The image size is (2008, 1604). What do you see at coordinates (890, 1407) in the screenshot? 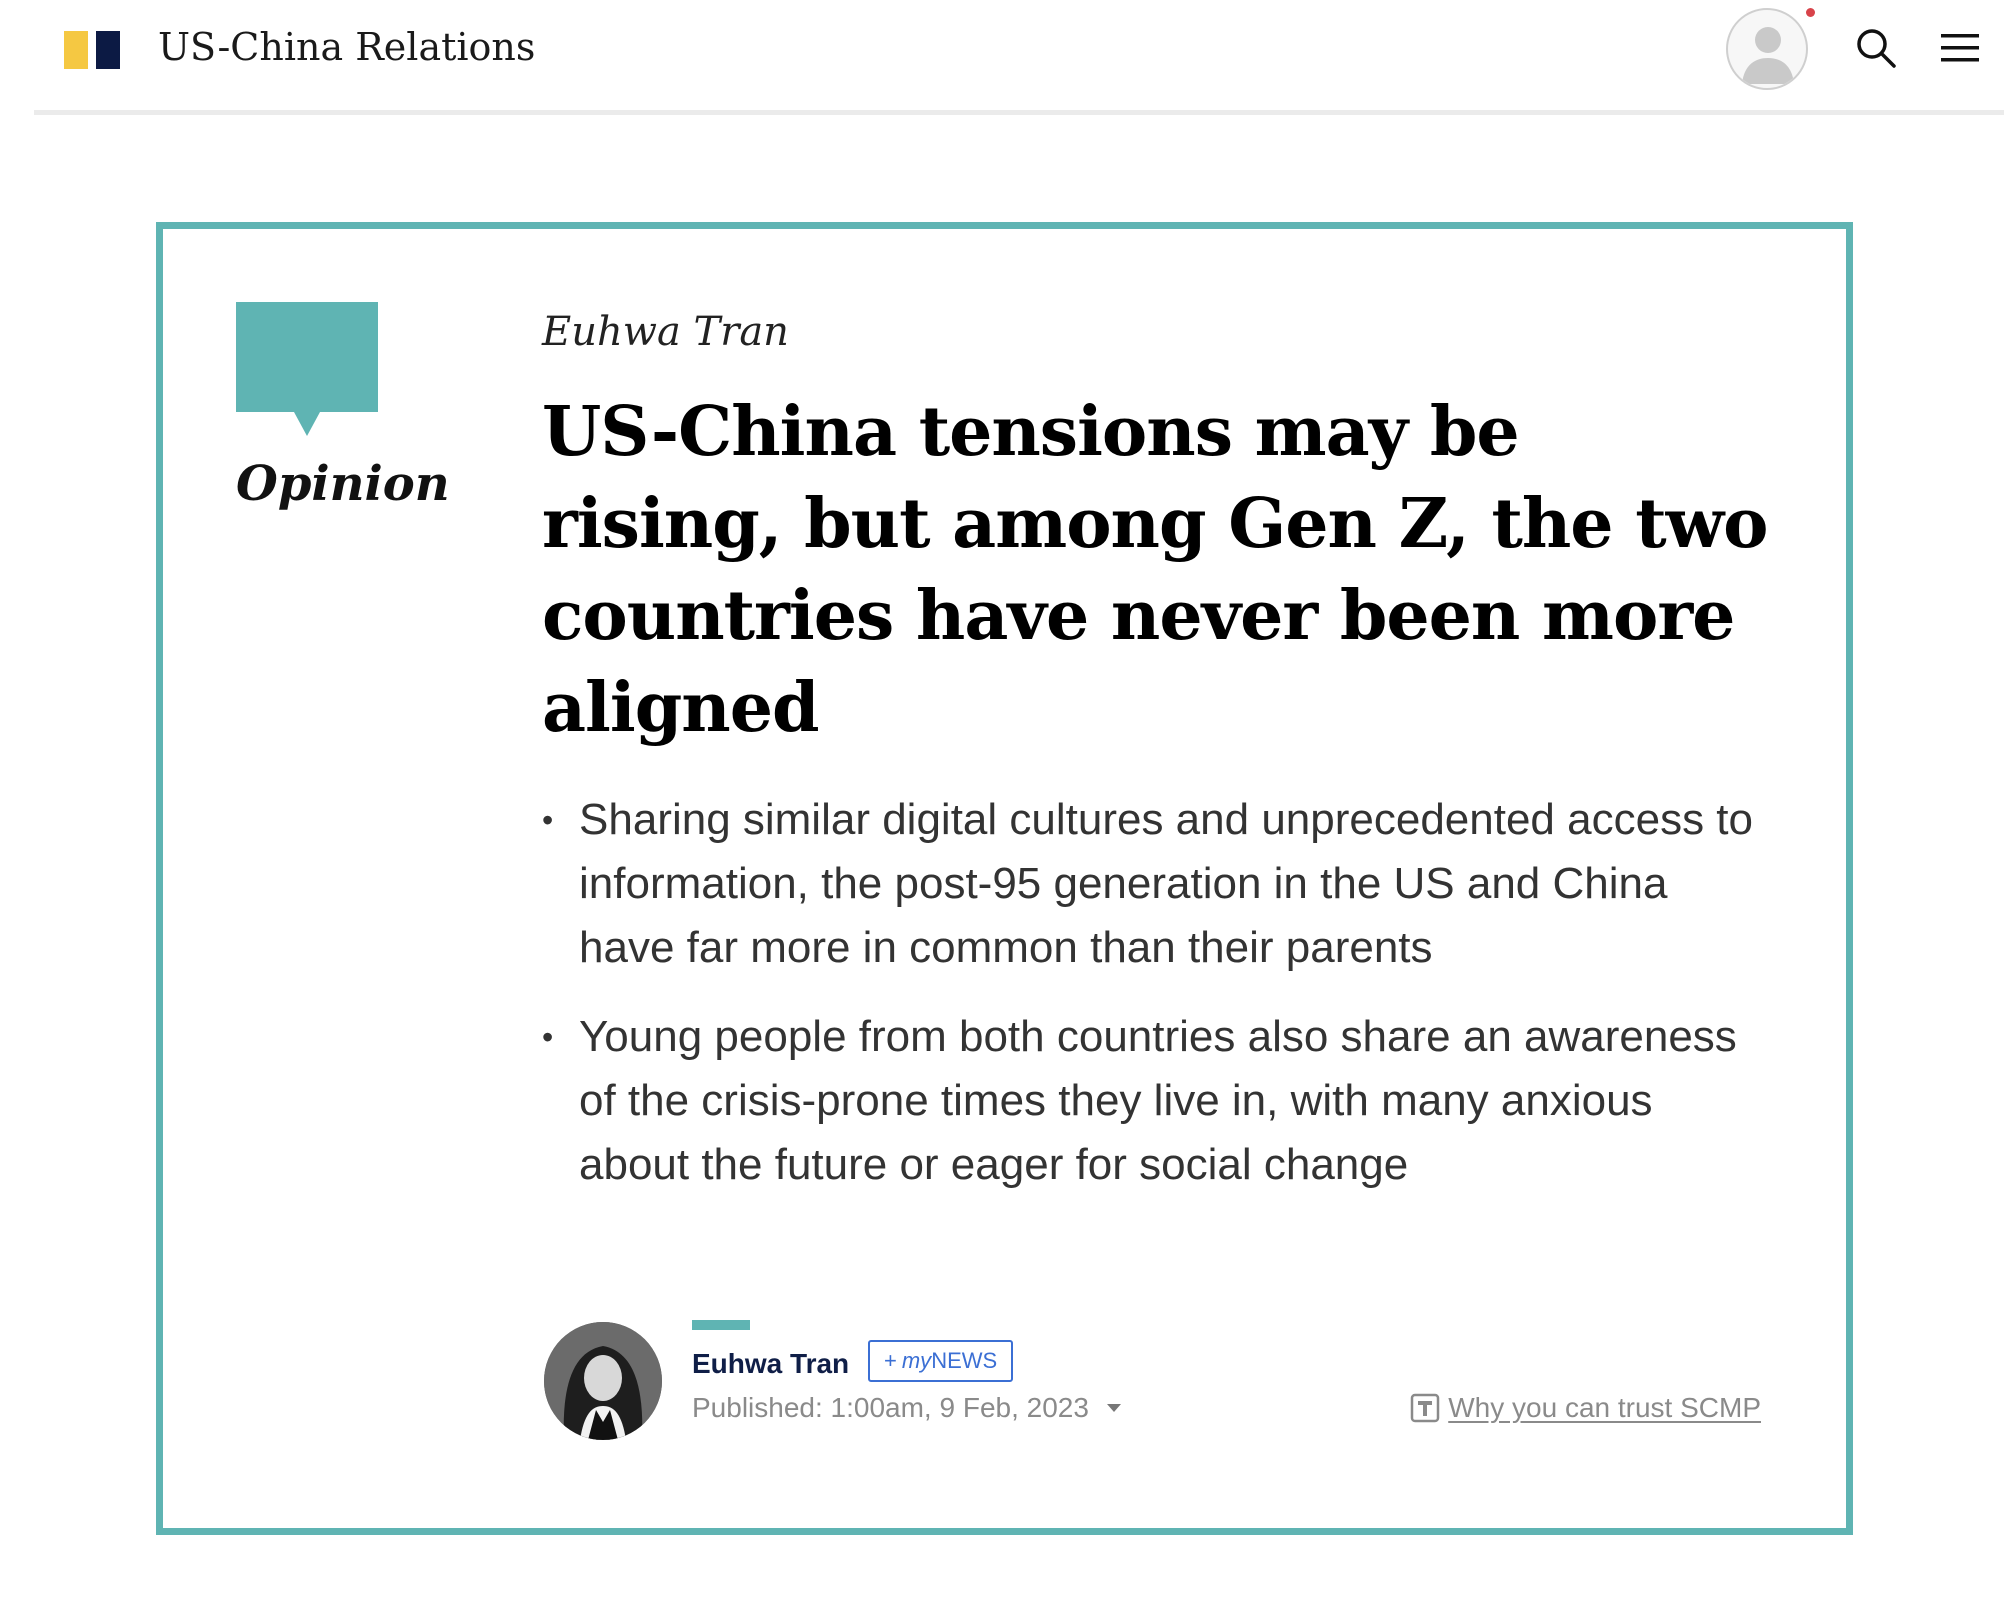
I see `published-date: Published: 1:00am, 9 Feb, 2023` at bounding box center [890, 1407].